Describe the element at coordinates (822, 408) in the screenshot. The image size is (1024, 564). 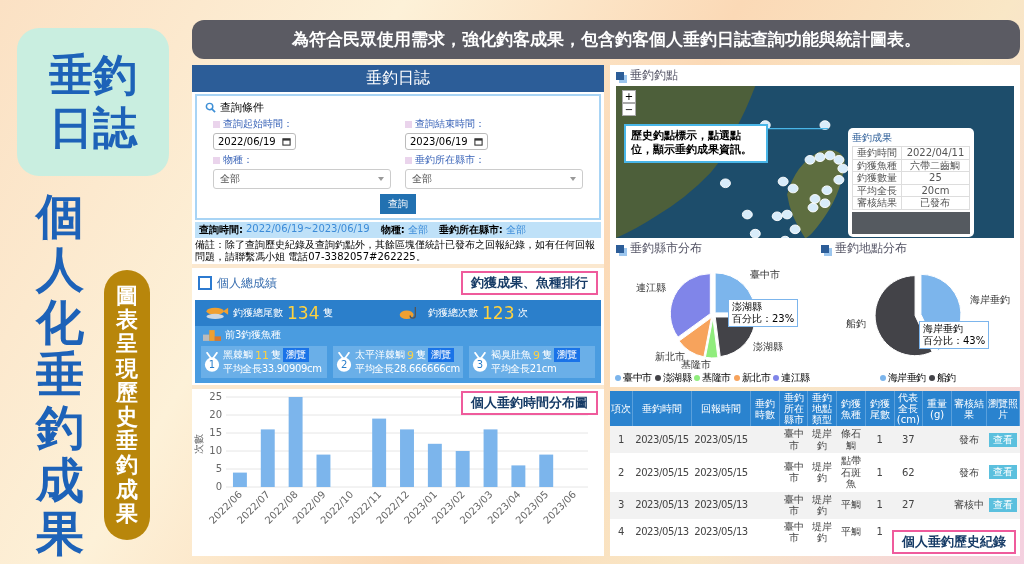
I see `column-header: 垂釣地點類型` at that location.